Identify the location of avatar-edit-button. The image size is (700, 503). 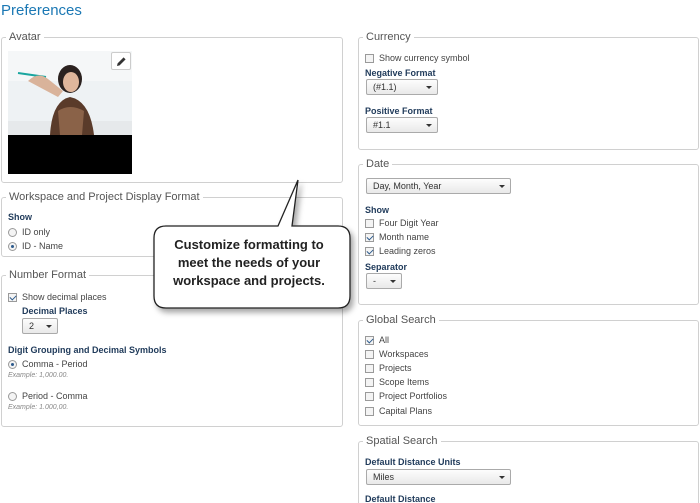
(121, 61).